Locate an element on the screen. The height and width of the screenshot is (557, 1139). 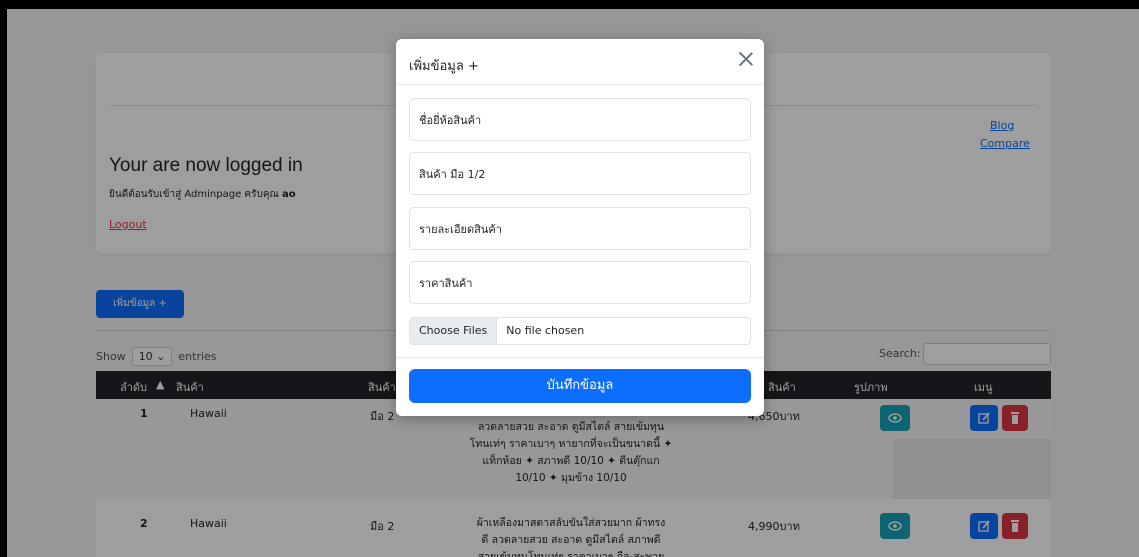
file-input: Choose Files No file chosen is located at coordinates (580, 331).